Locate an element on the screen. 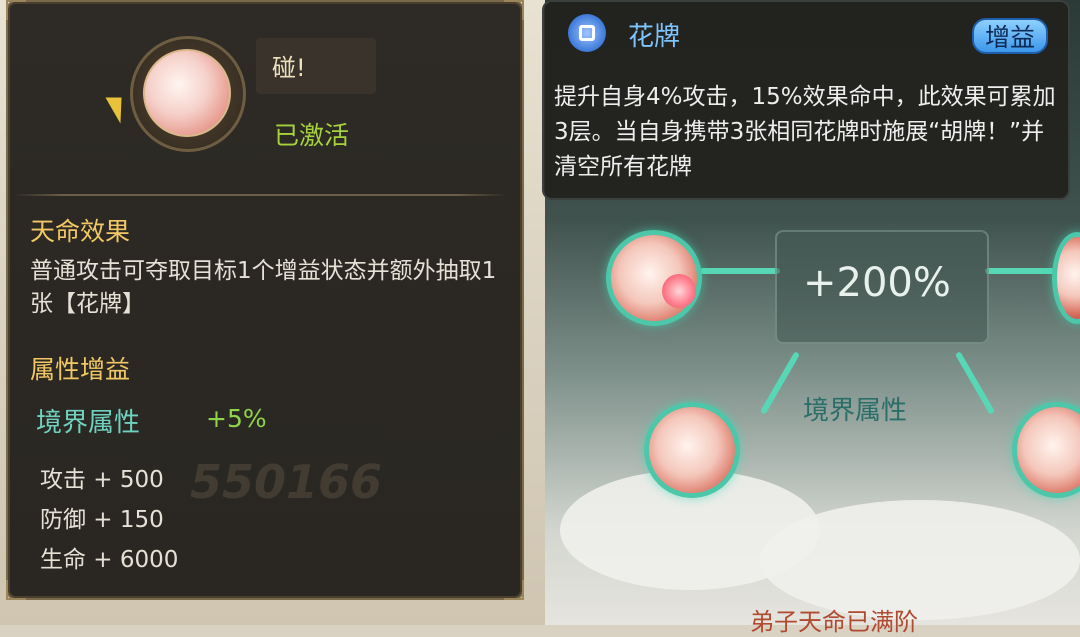  scene-realm-label: 境界属性 is located at coordinates (855, 411).